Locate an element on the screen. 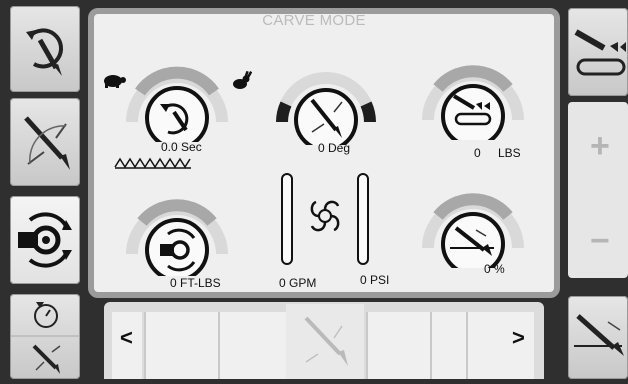 This screenshot has width=628, height=384. carve-angle-icon is located at coordinates (47, 143).